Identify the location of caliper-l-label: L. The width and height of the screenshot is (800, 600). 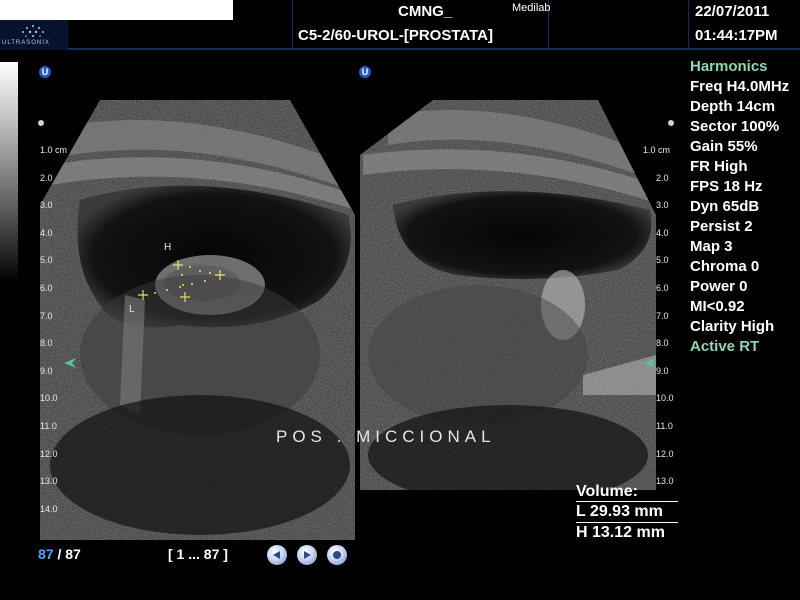
(132, 309).